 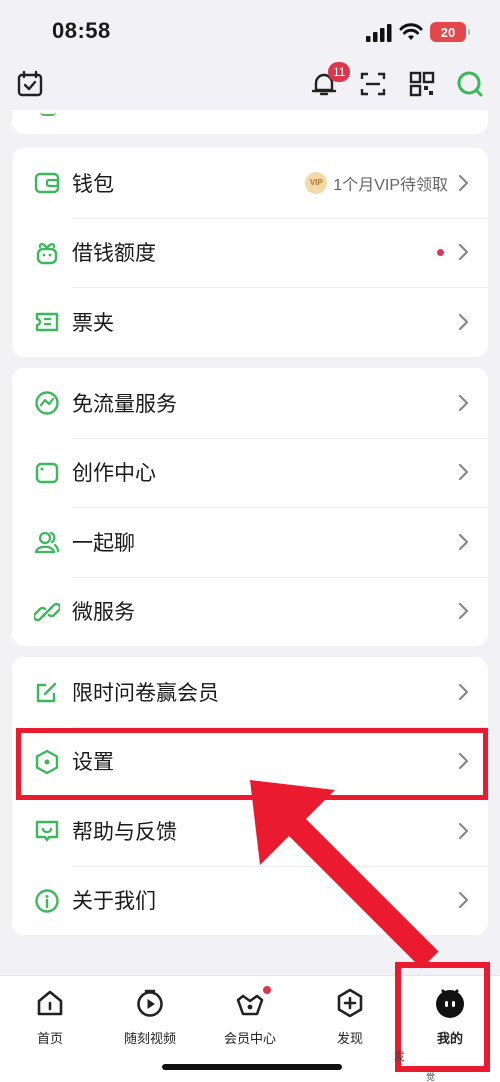 What do you see at coordinates (349, 1038) in the screenshot?
I see `tab-label: 发现` at bounding box center [349, 1038].